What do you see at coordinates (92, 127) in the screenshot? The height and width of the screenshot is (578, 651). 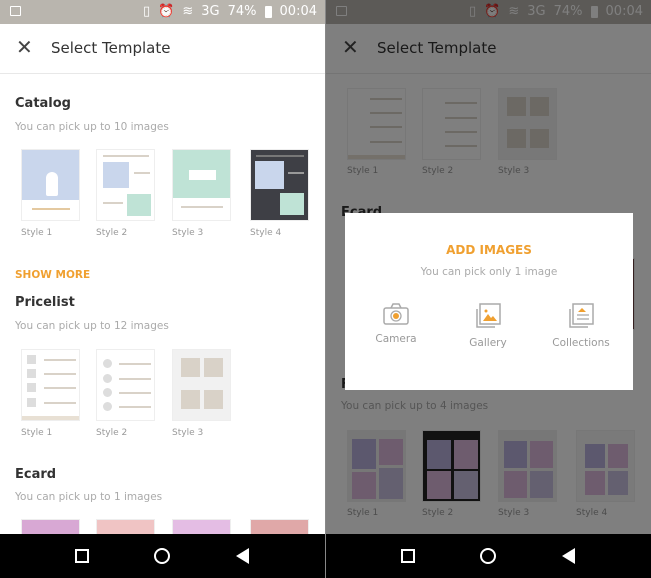 I see `section-subtitle-catalog: You can pick up to 10 images` at bounding box center [92, 127].